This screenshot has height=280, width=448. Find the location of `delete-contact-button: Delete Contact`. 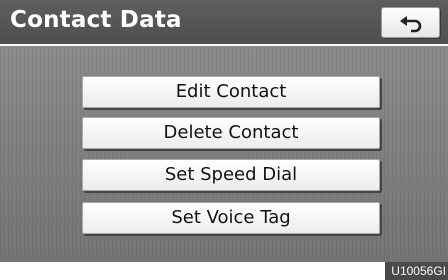

delete-contact-button: Delete Contact is located at coordinates (231, 133).